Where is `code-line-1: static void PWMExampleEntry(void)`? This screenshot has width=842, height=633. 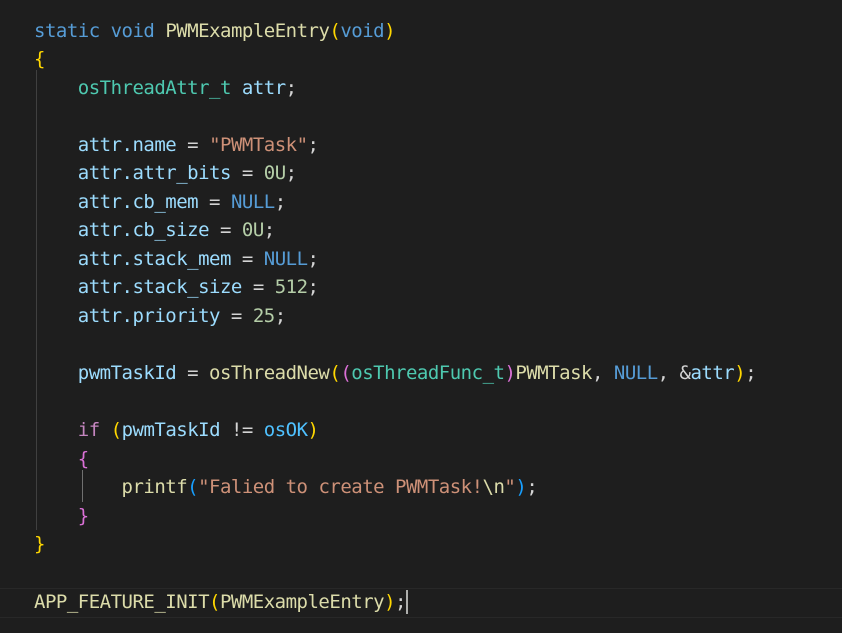 code-line-1: static void PWMExampleEntry(void) is located at coordinates (215, 31).